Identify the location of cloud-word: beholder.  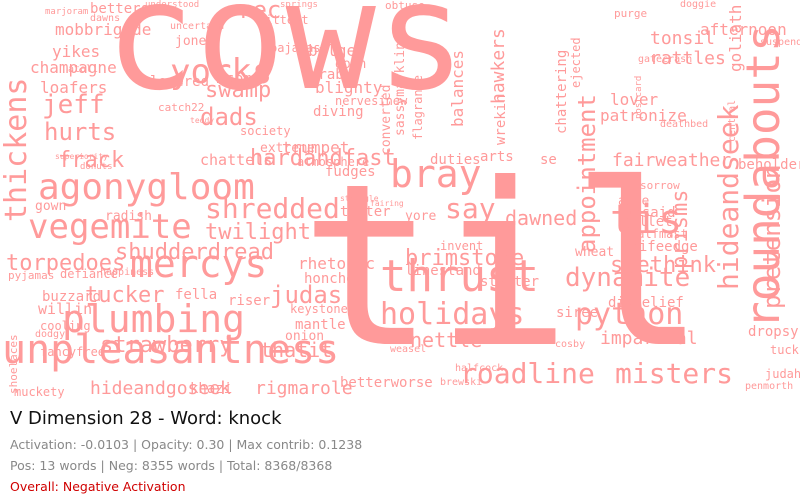
(769, 165).